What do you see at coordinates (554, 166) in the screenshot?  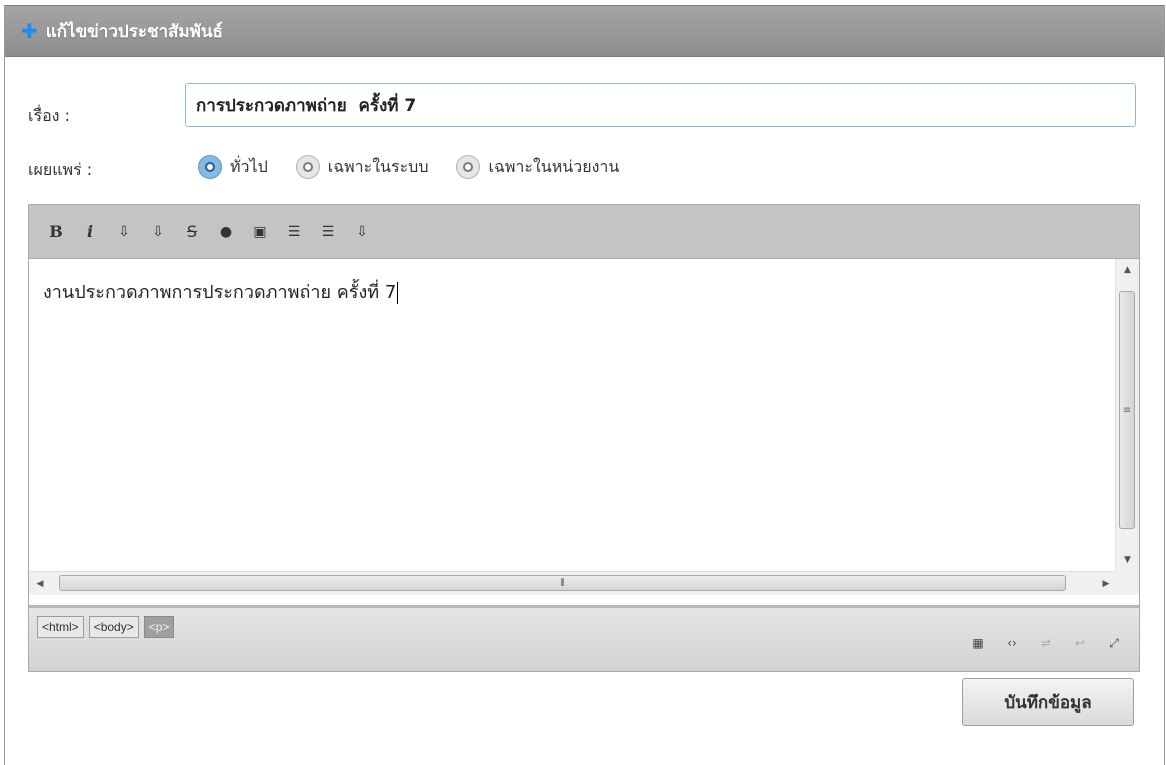 I see `radio-label: เฉพาะในหน่วยงาน` at bounding box center [554, 166].